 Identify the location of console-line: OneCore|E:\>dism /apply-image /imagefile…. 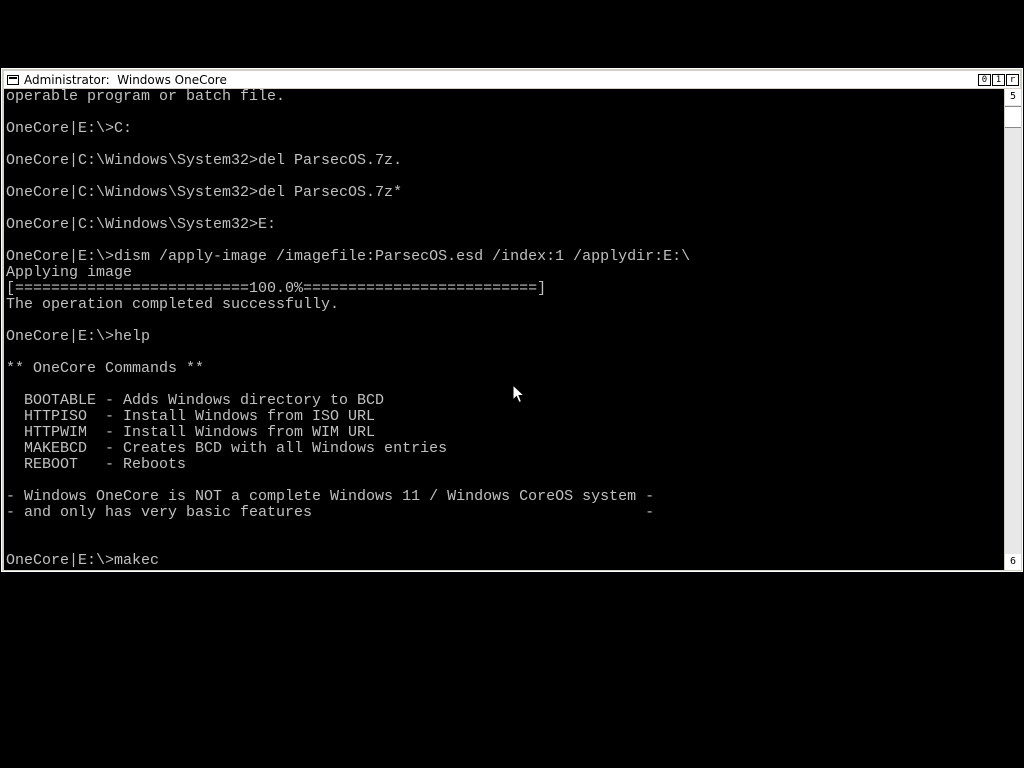
(348, 256).